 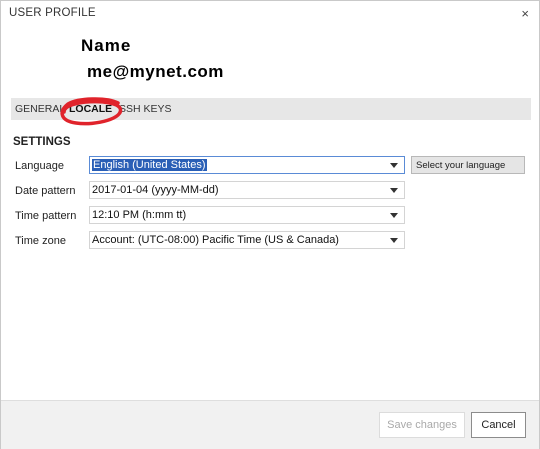 What do you see at coordinates (468, 165) in the screenshot?
I see `select-language-button: Select your language` at bounding box center [468, 165].